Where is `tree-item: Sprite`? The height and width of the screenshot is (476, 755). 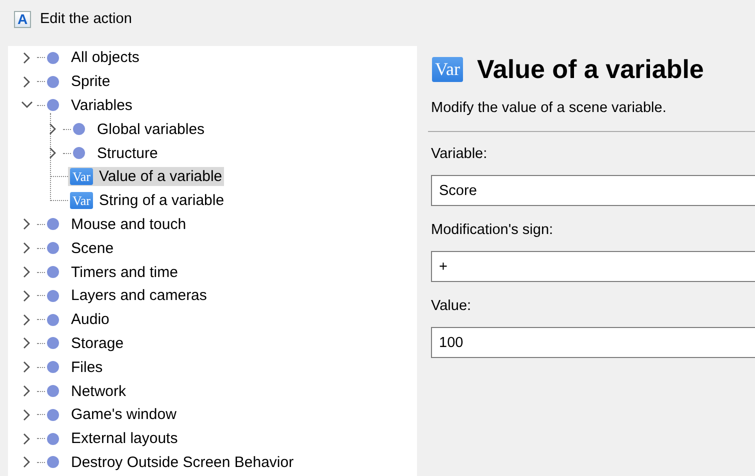 tree-item: Sprite is located at coordinates (79, 82).